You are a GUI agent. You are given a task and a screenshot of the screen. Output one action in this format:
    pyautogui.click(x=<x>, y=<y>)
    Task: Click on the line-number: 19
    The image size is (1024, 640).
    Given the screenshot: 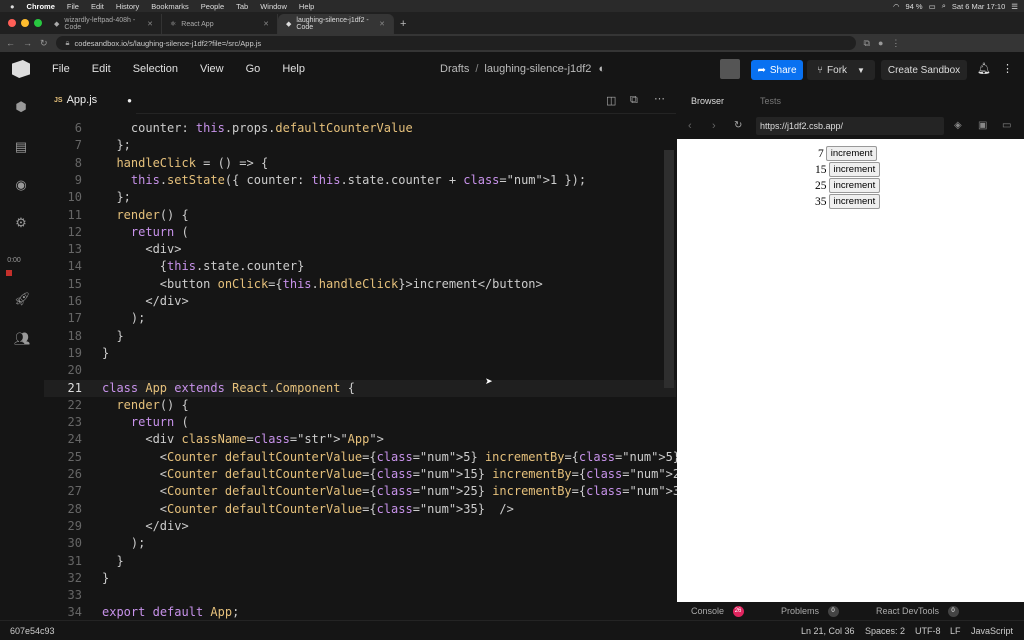 What is the action you would take?
    pyautogui.click(x=63, y=353)
    